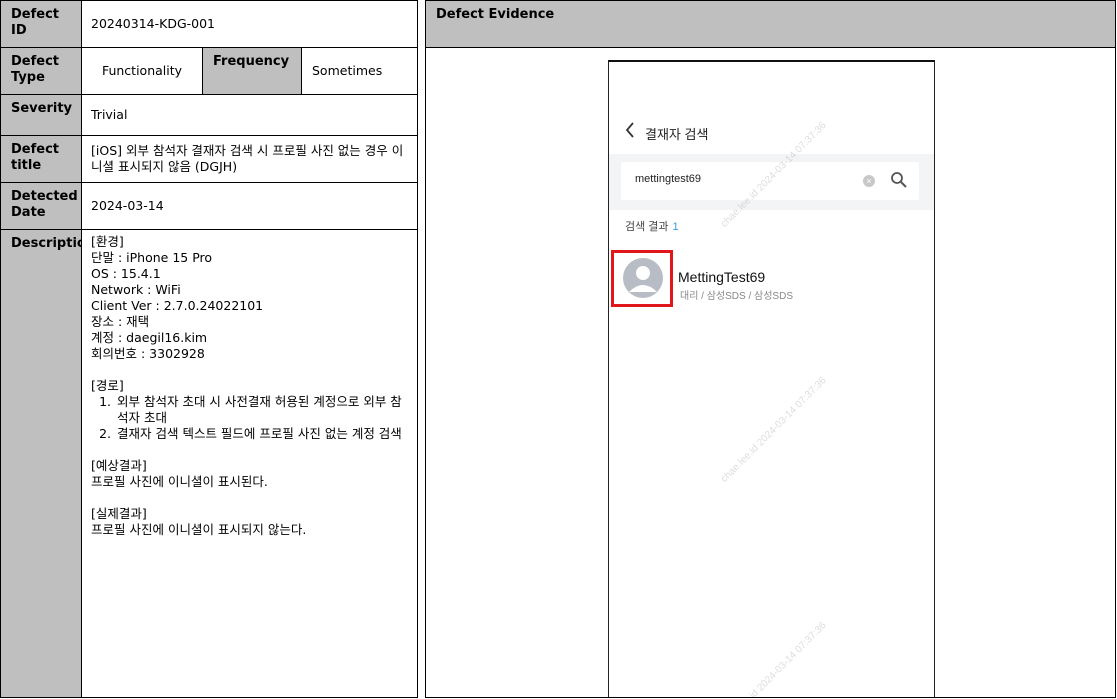 This screenshot has height=699, width=1117. Describe the element at coordinates (41, 24) in the screenshot. I see `defect-id-label: Defect ID` at that location.